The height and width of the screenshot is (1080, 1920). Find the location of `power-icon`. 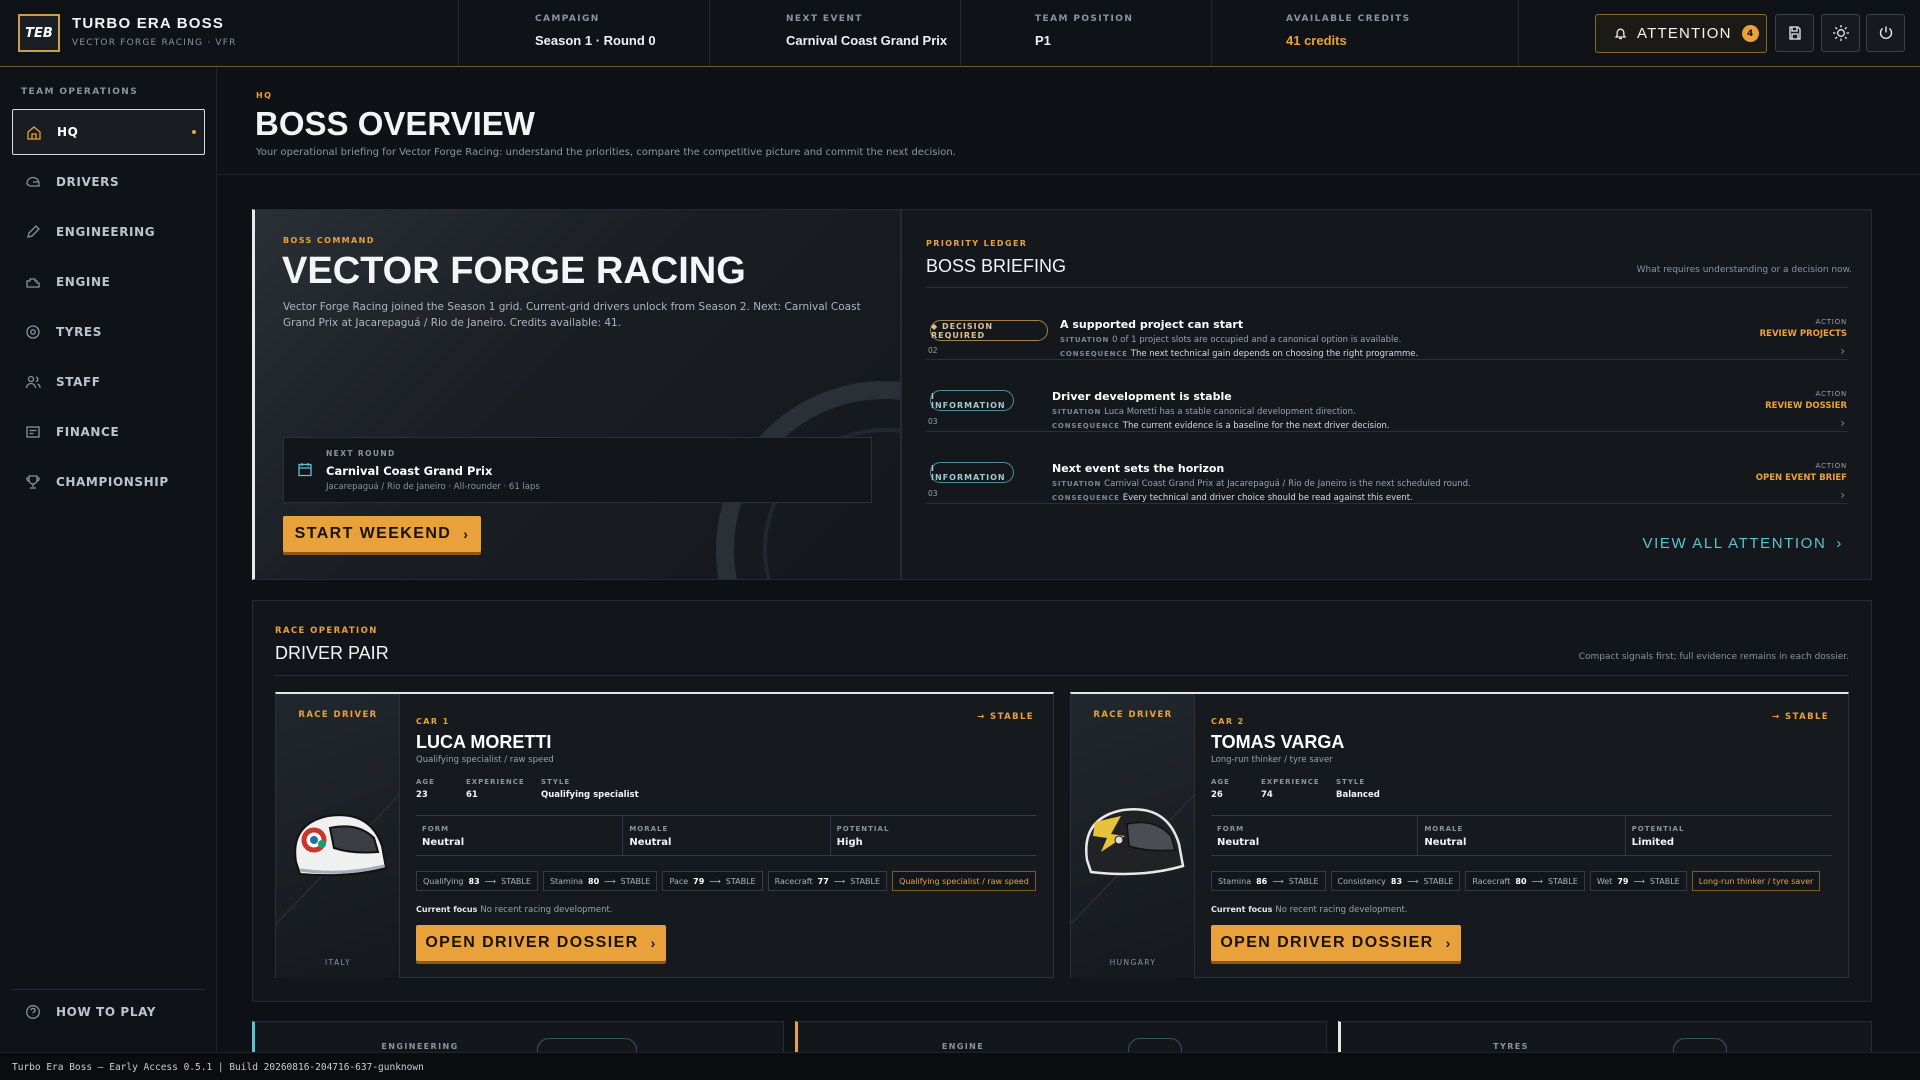

power-icon is located at coordinates (1885, 33).